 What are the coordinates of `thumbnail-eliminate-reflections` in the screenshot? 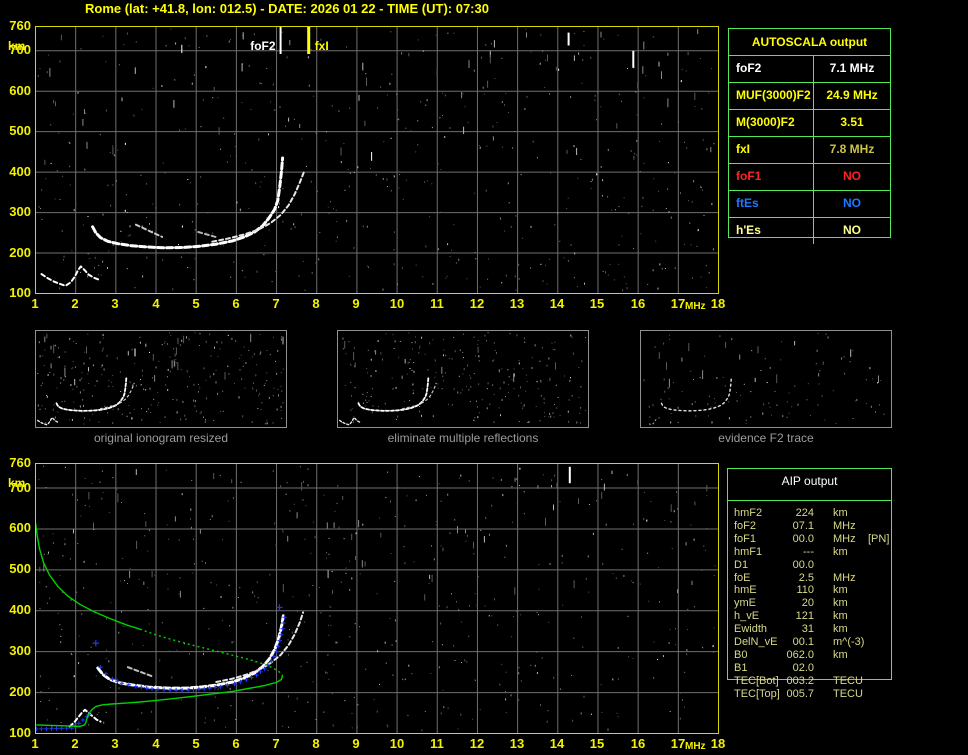 It's located at (463, 379).